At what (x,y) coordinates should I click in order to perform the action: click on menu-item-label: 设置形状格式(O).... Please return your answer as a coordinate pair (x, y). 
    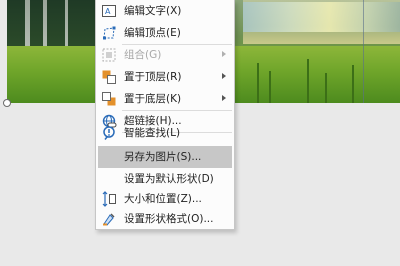
    Looking at the image, I should click on (169, 219).